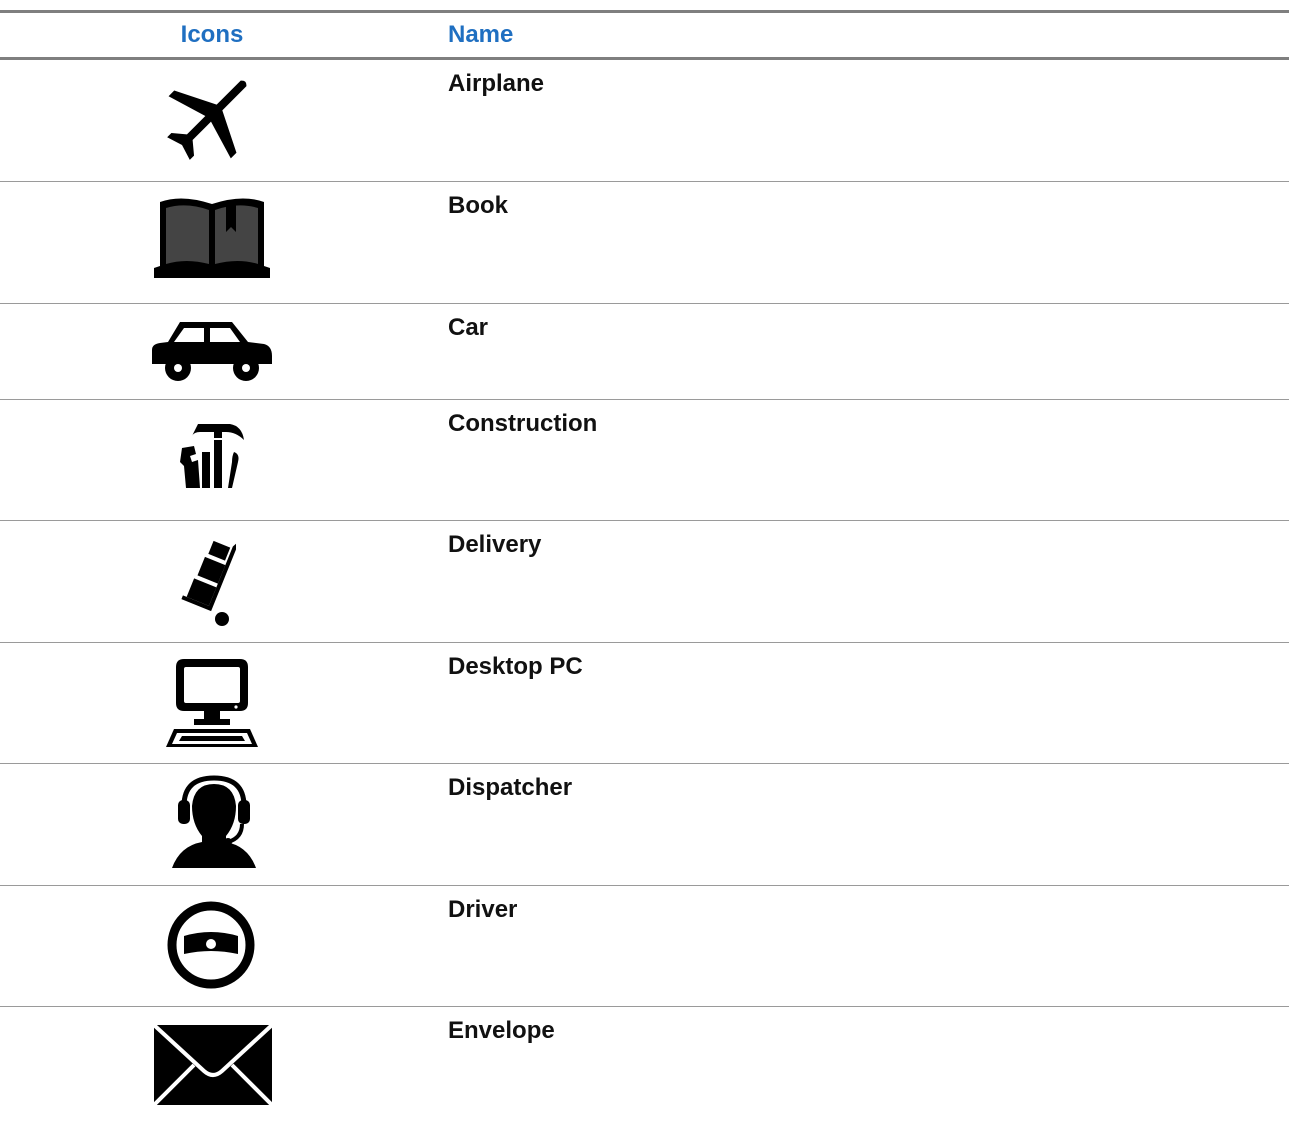  What do you see at coordinates (212, 238) in the screenshot?
I see `book-icon` at bounding box center [212, 238].